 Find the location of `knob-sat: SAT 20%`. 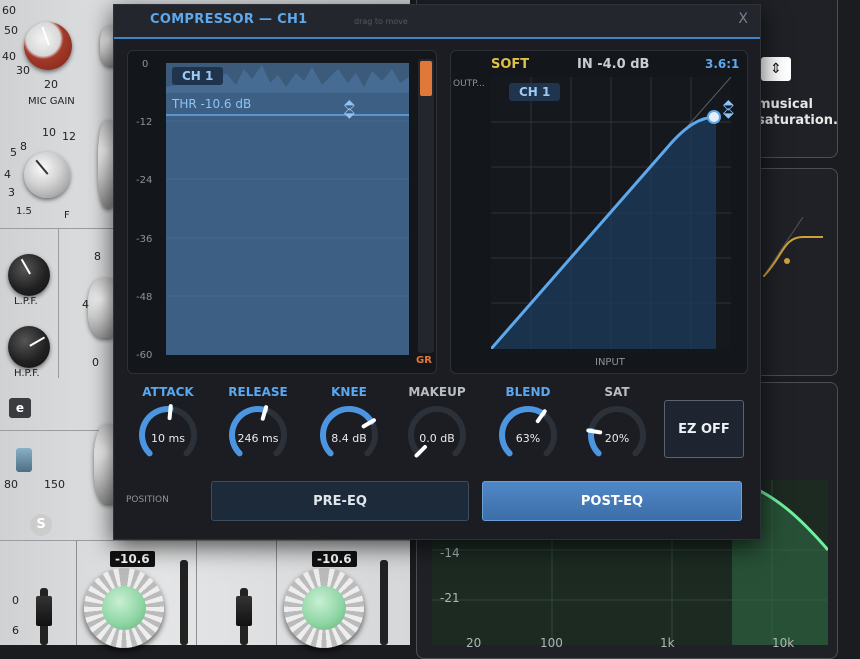

knob-sat: SAT 20% is located at coordinates (617, 430).